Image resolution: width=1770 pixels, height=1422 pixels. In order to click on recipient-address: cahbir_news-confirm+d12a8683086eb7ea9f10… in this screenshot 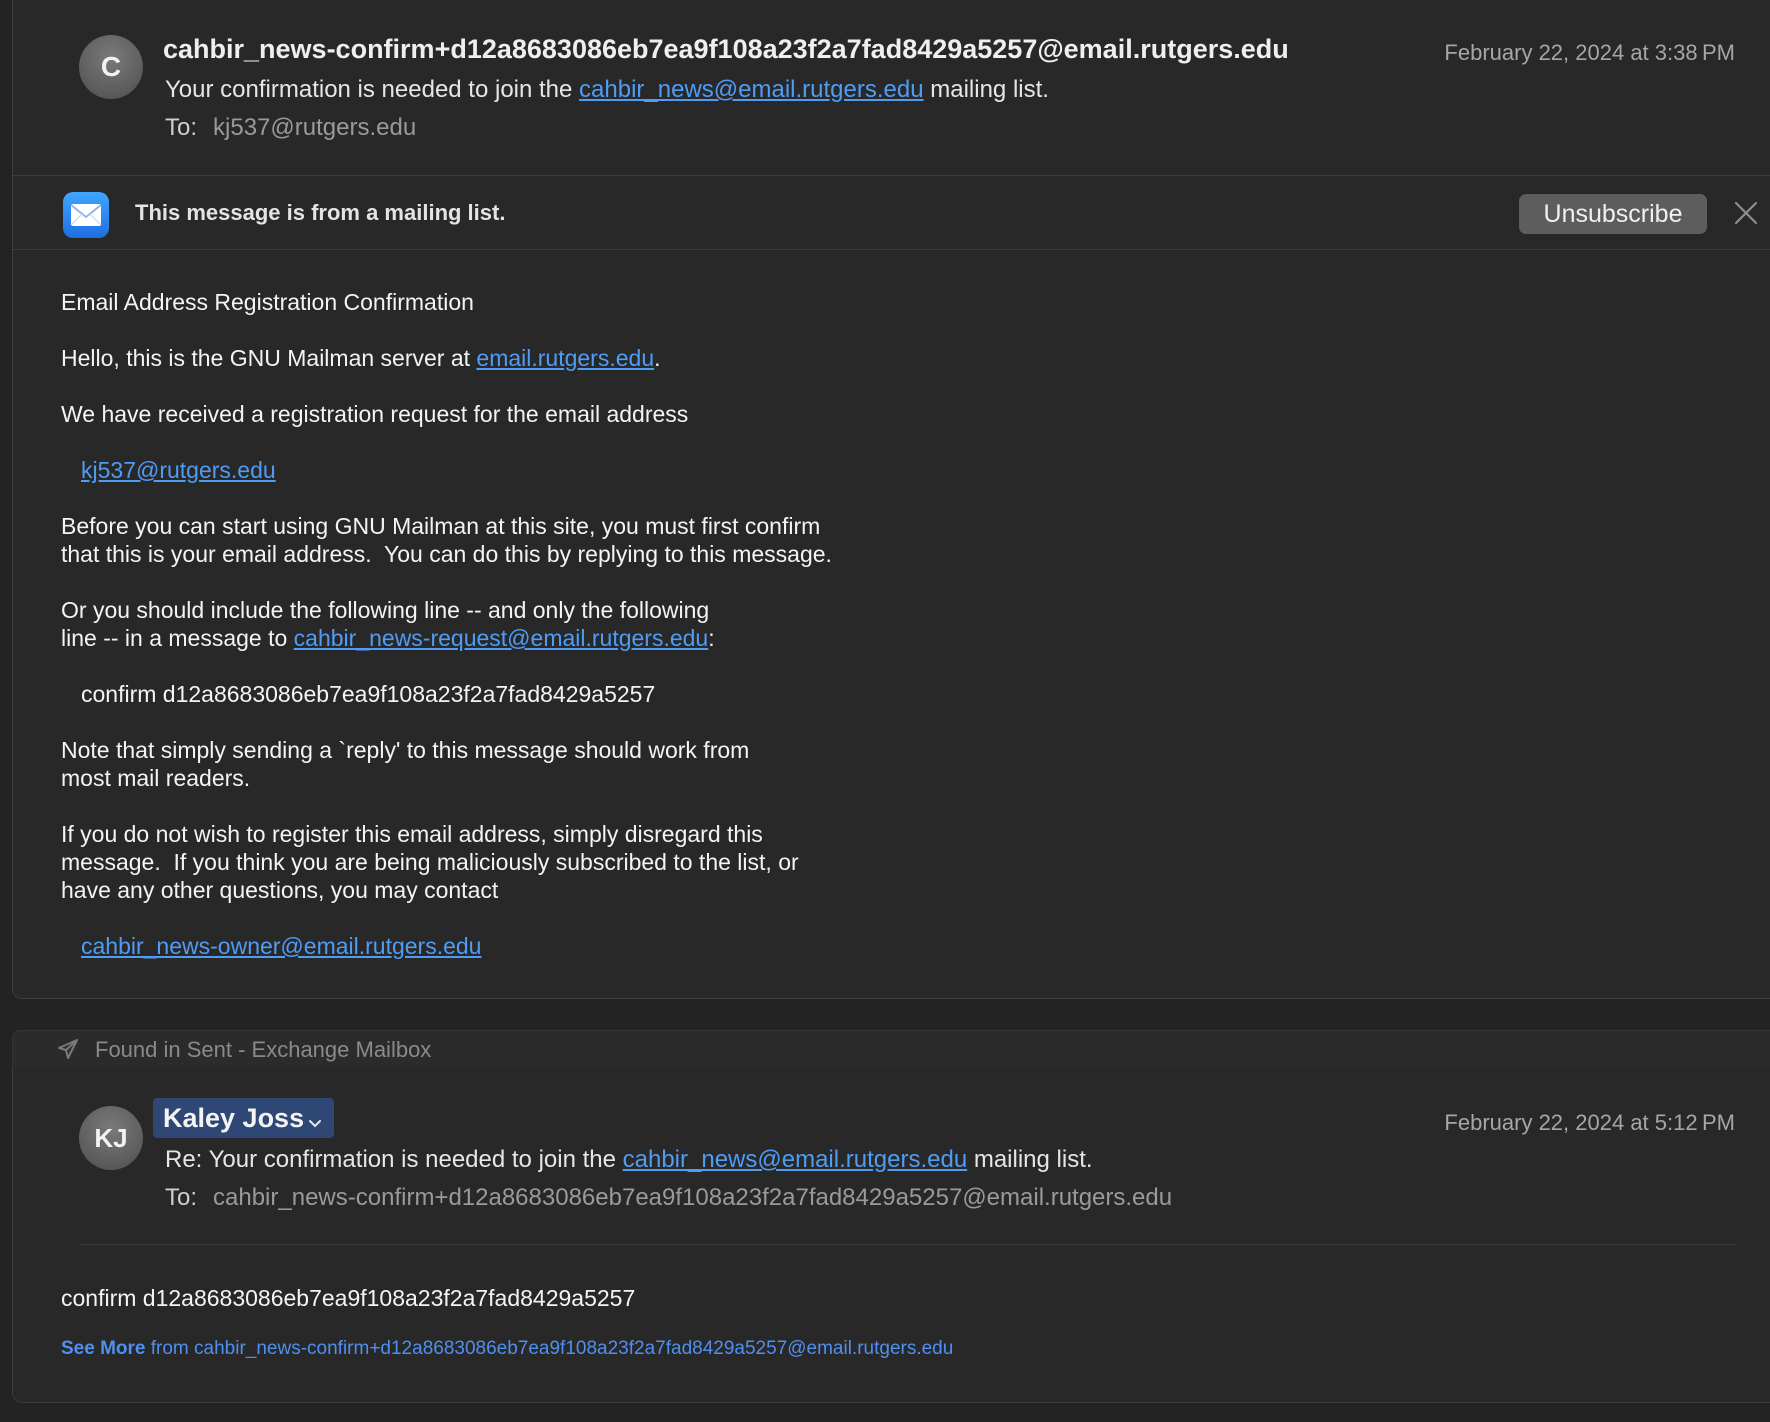, I will do `click(692, 1197)`.